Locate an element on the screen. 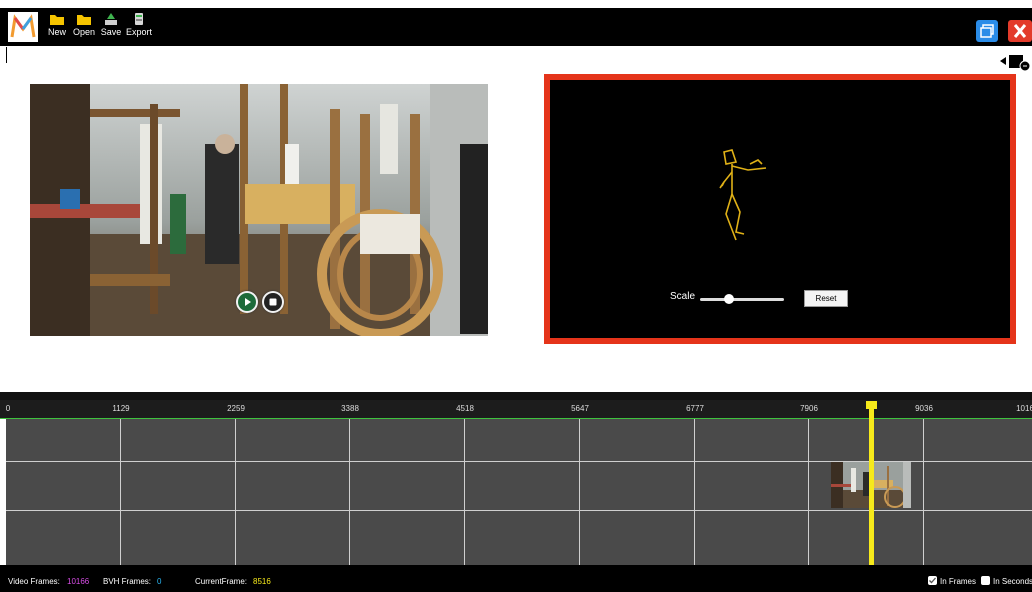 This screenshot has width=1032, height=592. playhead-handle is located at coordinates (871, 405).